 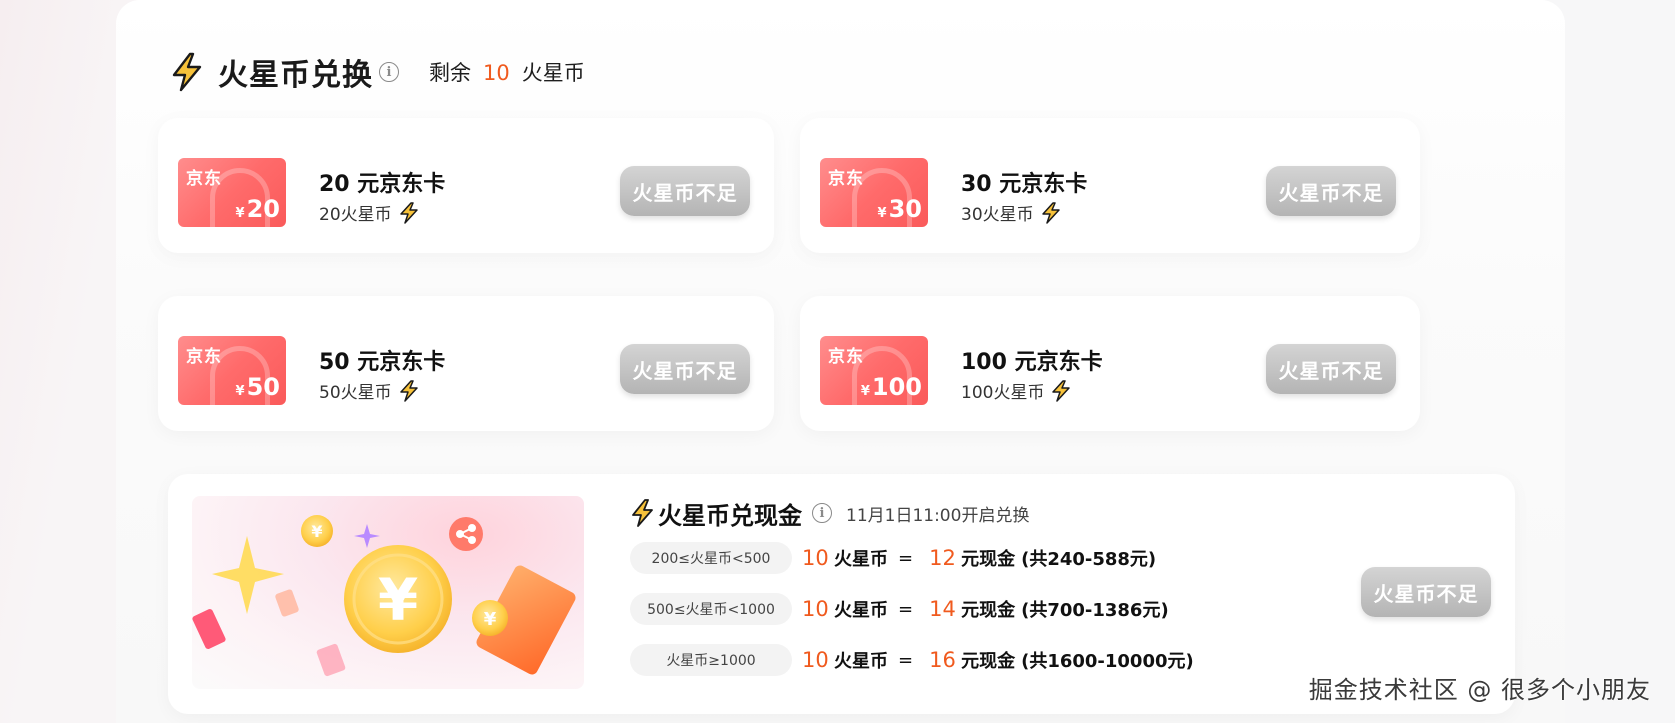 What do you see at coordinates (376, 72) in the screenshot?
I see `exchange-header: 火星币兑换 i 剩余 10 火星币` at bounding box center [376, 72].